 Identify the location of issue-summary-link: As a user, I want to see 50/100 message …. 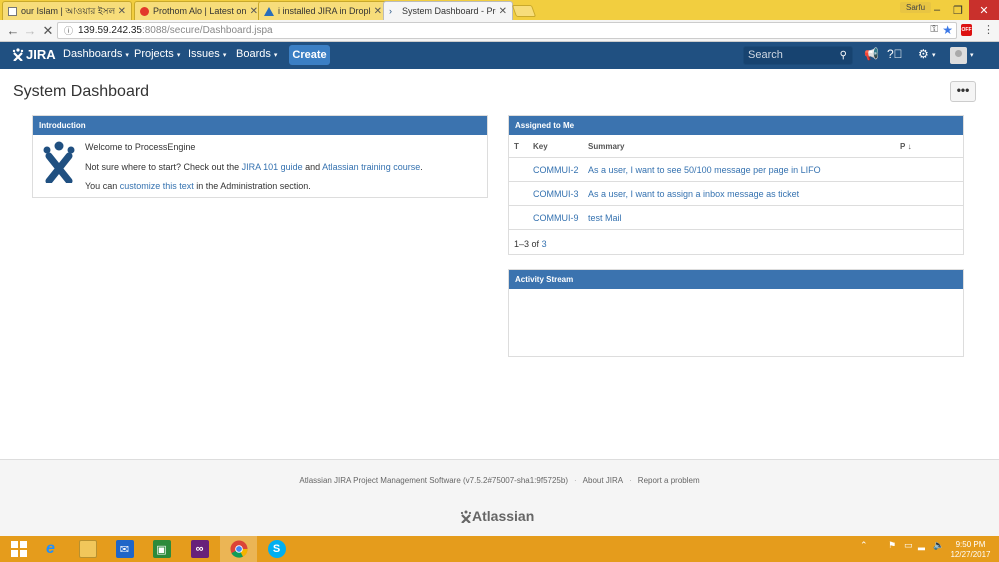
(704, 169).